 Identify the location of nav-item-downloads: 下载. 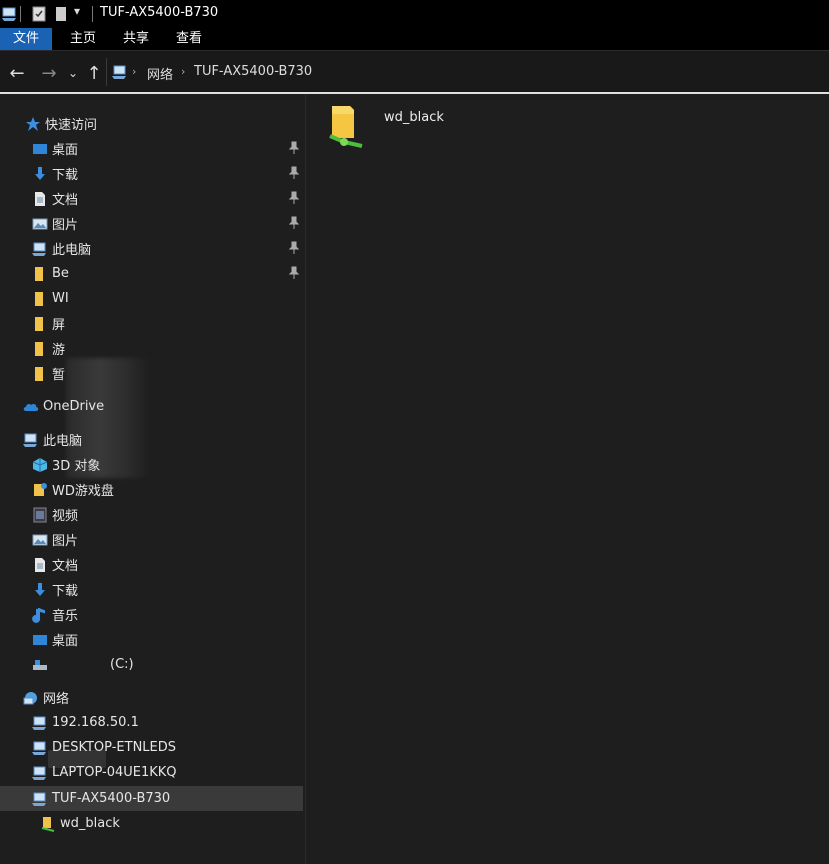
(168, 173).